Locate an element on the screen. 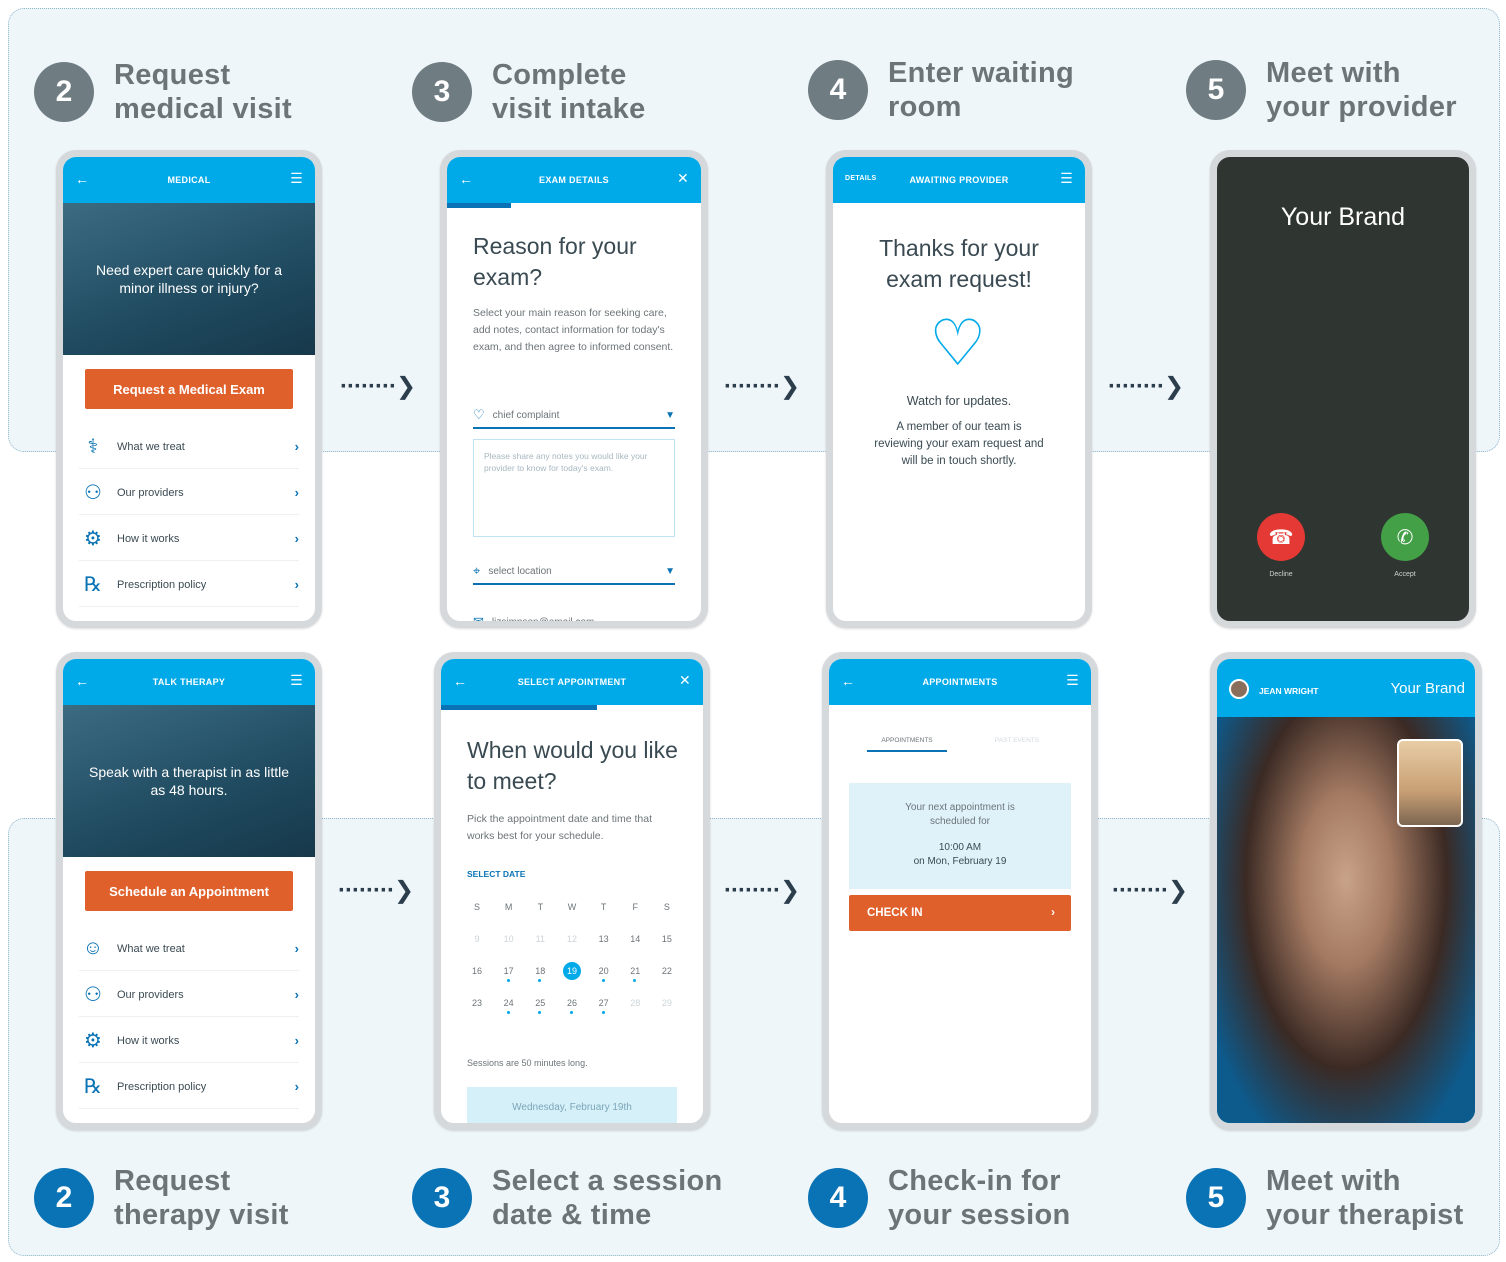  calendar-day: 26 is located at coordinates (572, 1006).